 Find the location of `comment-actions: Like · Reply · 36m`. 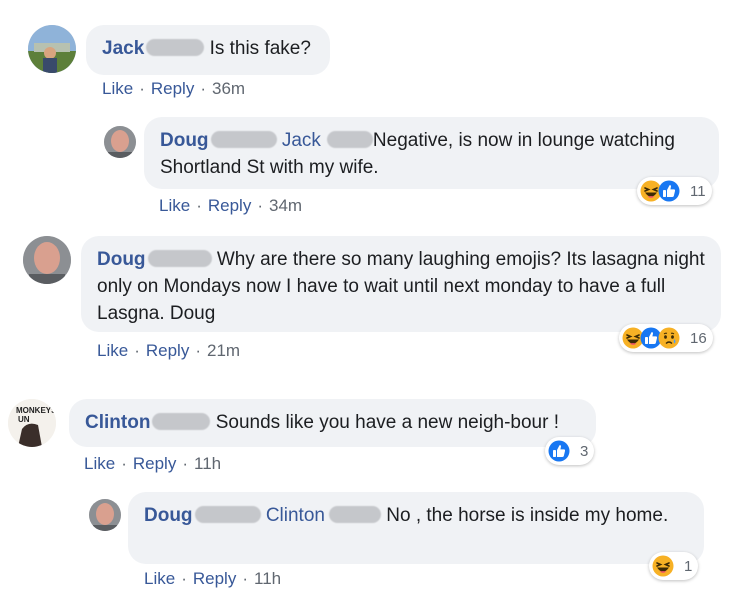

comment-actions: Like · Reply · 36m is located at coordinates (173, 89).